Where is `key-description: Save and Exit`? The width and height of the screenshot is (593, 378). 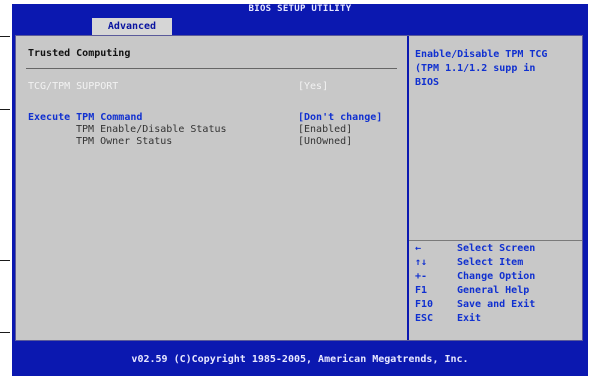 key-description: Save and Exit is located at coordinates (496, 304).